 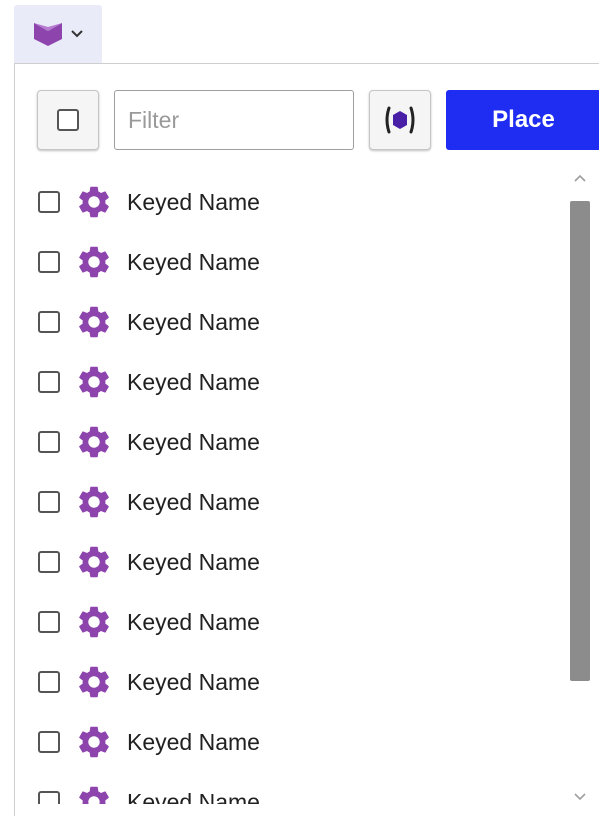 I want to click on scrollbar-thumb, so click(x=580, y=441).